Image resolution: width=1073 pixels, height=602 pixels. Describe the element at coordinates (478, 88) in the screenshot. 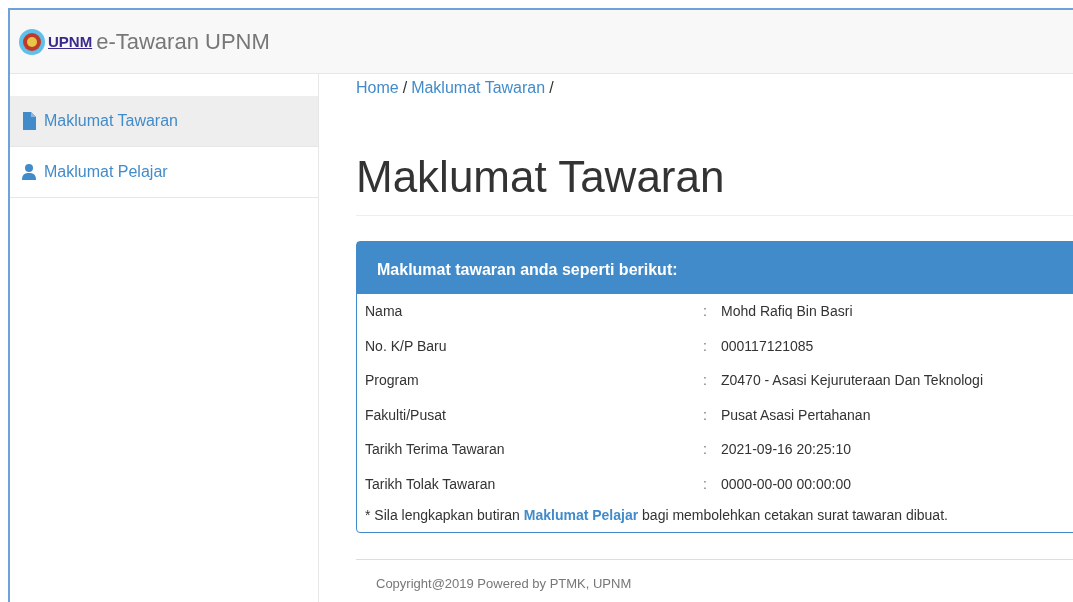

I see `breadcrumb-link: Maklumat Tawaran` at that location.